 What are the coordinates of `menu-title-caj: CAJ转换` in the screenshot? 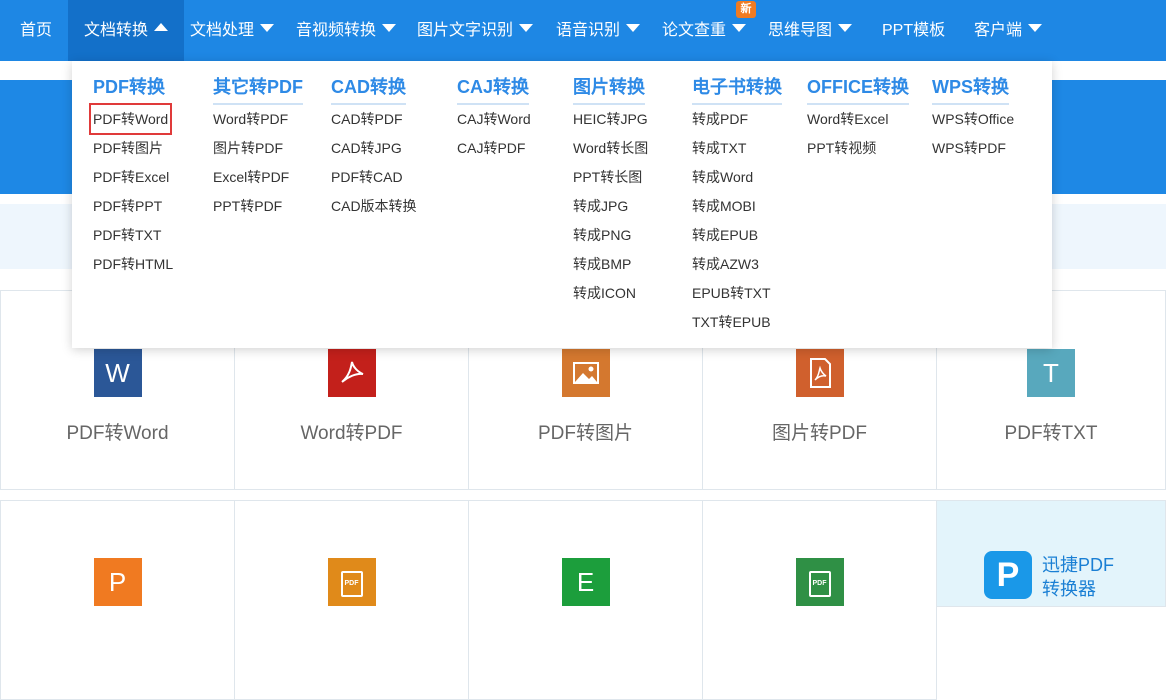 It's located at (493, 89).